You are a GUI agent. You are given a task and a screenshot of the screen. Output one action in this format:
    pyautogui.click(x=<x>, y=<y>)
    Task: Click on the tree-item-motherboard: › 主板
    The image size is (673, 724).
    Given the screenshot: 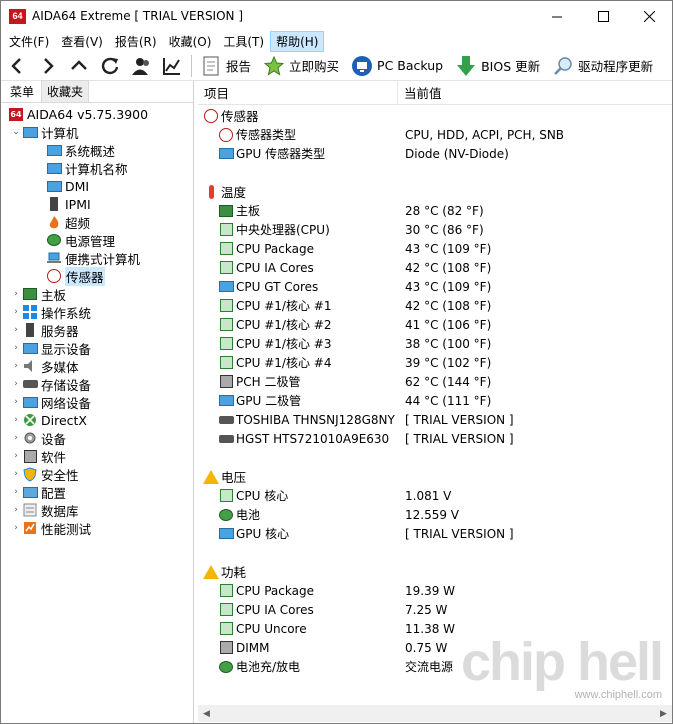 What is the action you would take?
    pyautogui.click(x=97, y=294)
    